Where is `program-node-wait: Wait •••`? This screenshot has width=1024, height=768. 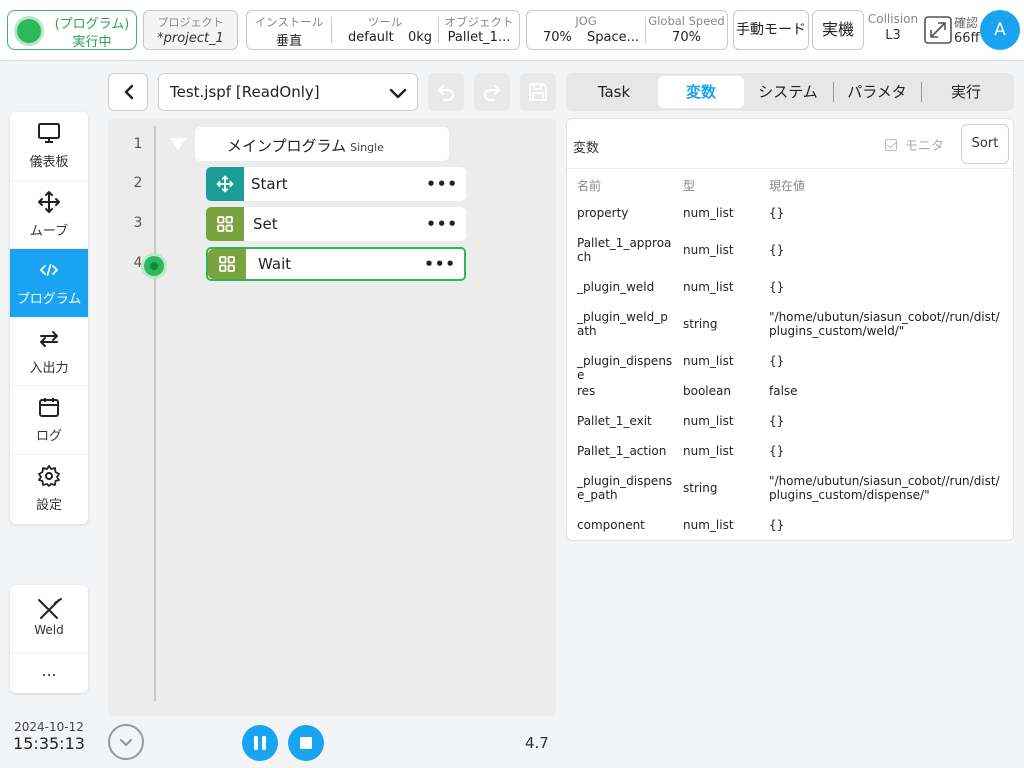 program-node-wait: Wait ••• is located at coordinates (336, 264).